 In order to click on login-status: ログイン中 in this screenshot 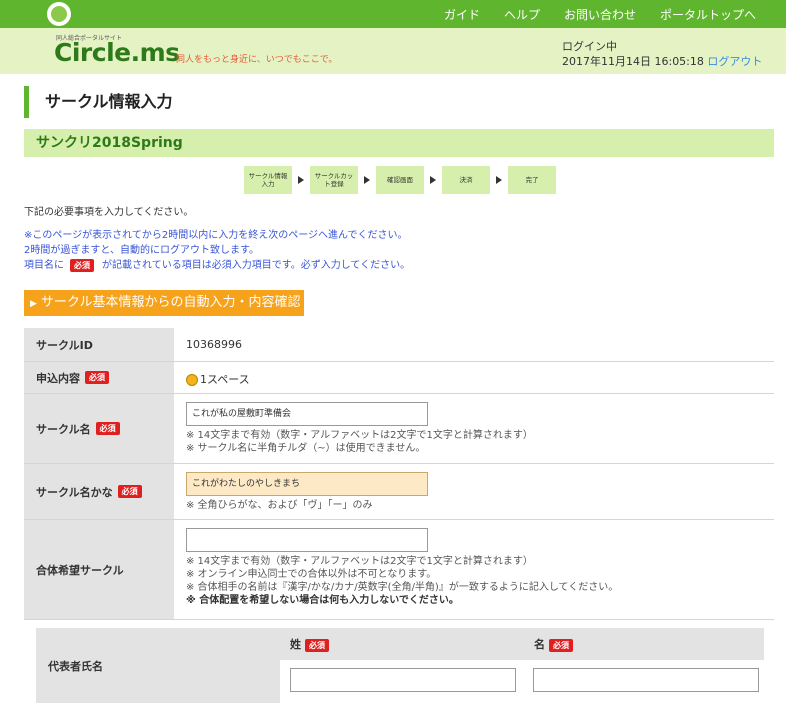, I will do `click(589, 46)`.